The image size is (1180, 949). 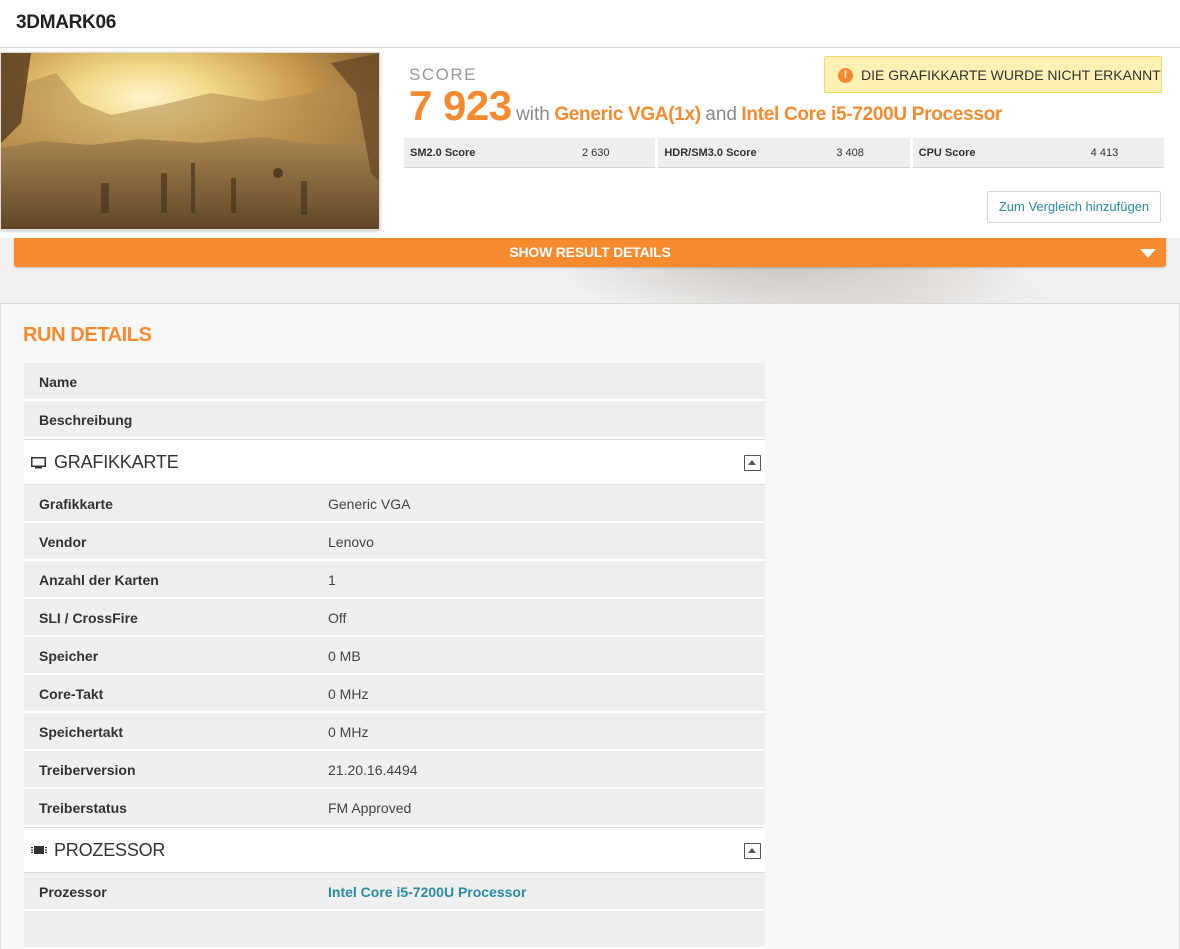 I want to click on subscore-sm20: SM2.0 Score 2 630, so click(x=530, y=153).